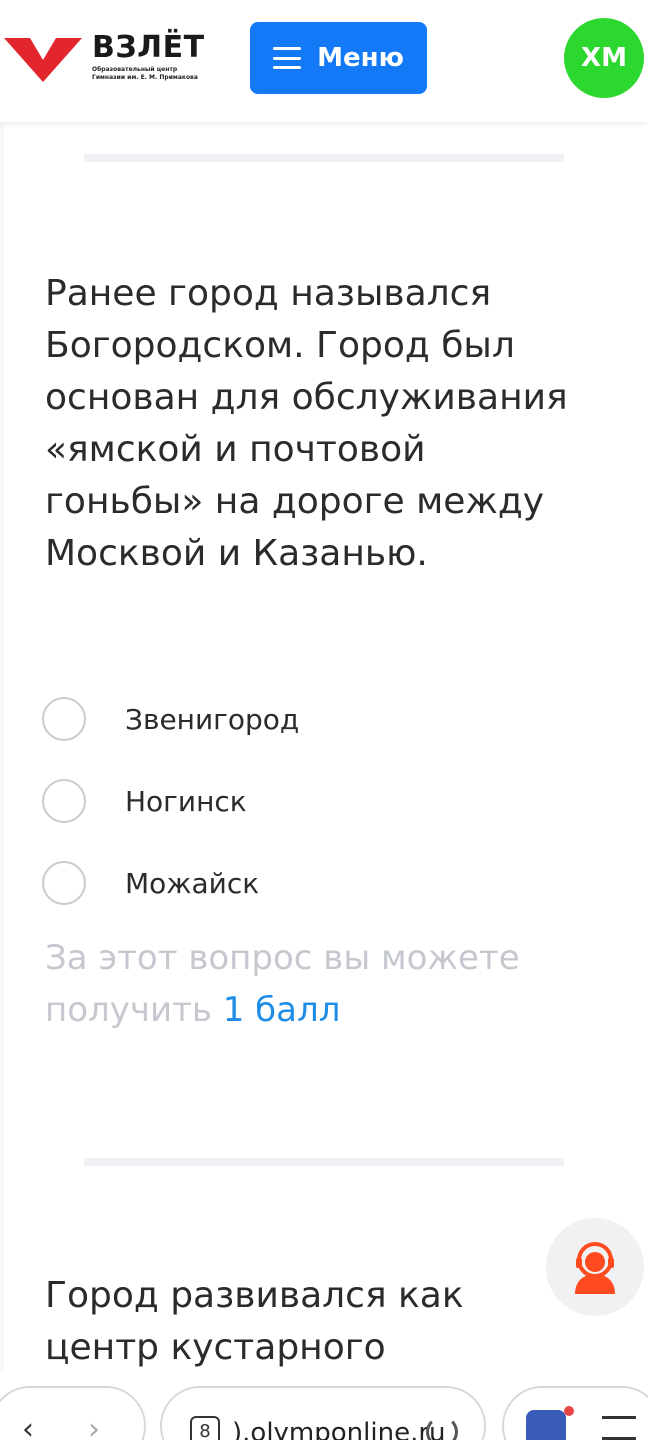 This screenshot has width=648, height=1440. What do you see at coordinates (619, 1428) in the screenshot?
I see `browser-menu-icon` at bounding box center [619, 1428].